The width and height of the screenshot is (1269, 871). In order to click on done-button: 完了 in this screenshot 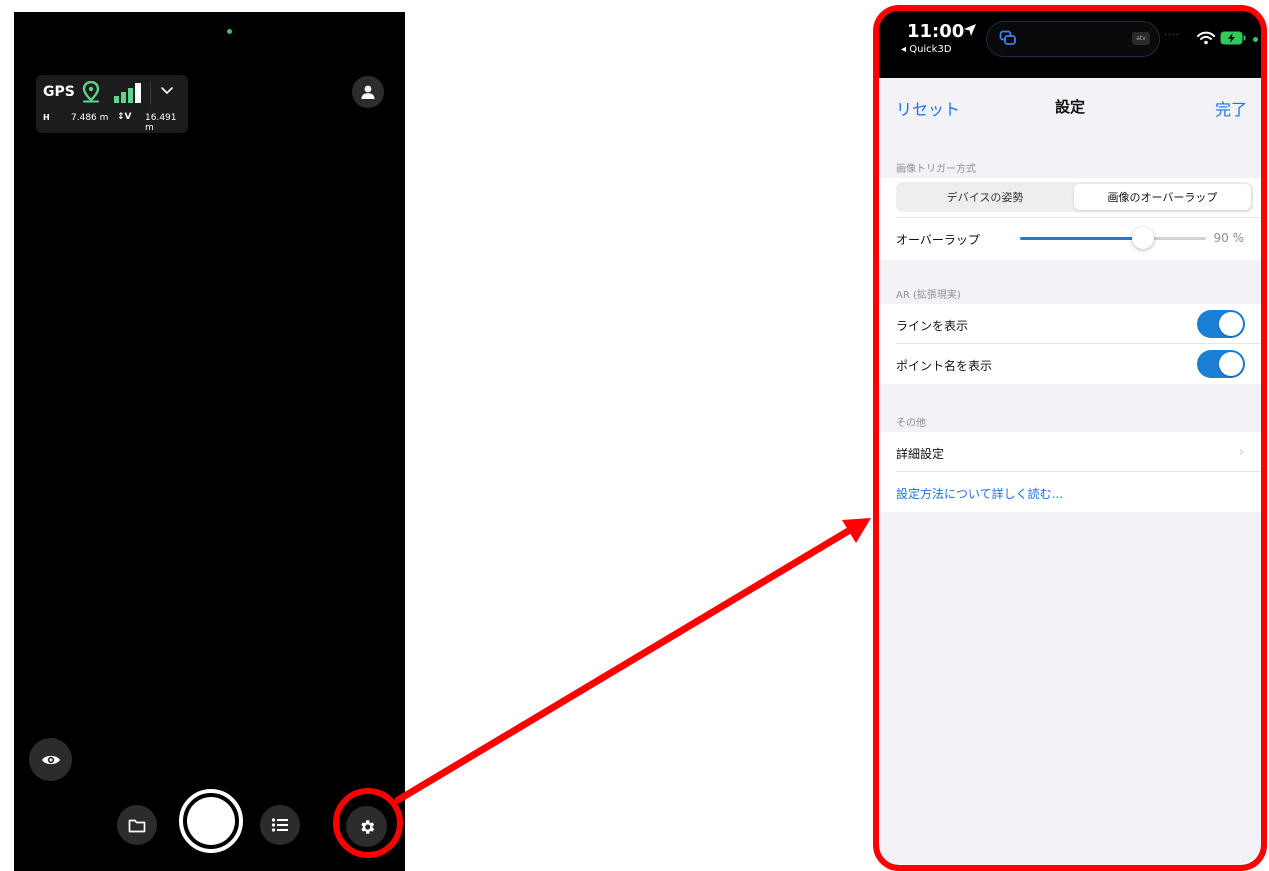, I will do `click(1231, 108)`.